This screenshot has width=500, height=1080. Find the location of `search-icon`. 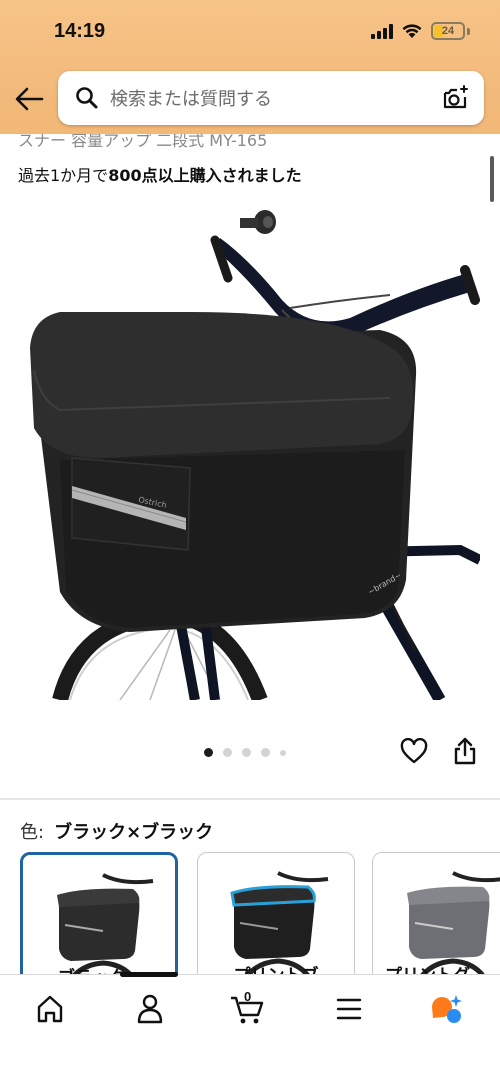

search-icon is located at coordinates (87, 98).